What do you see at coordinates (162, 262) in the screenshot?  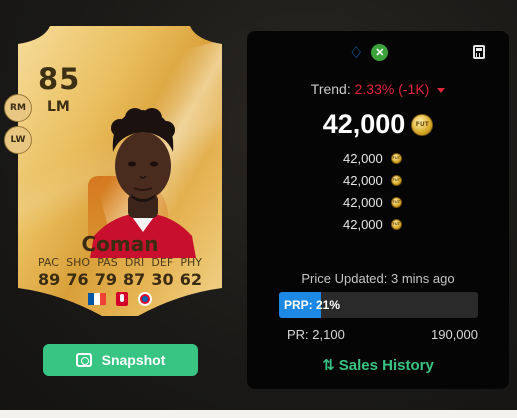 I see `stat-label-def: DEF` at bounding box center [162, 262].